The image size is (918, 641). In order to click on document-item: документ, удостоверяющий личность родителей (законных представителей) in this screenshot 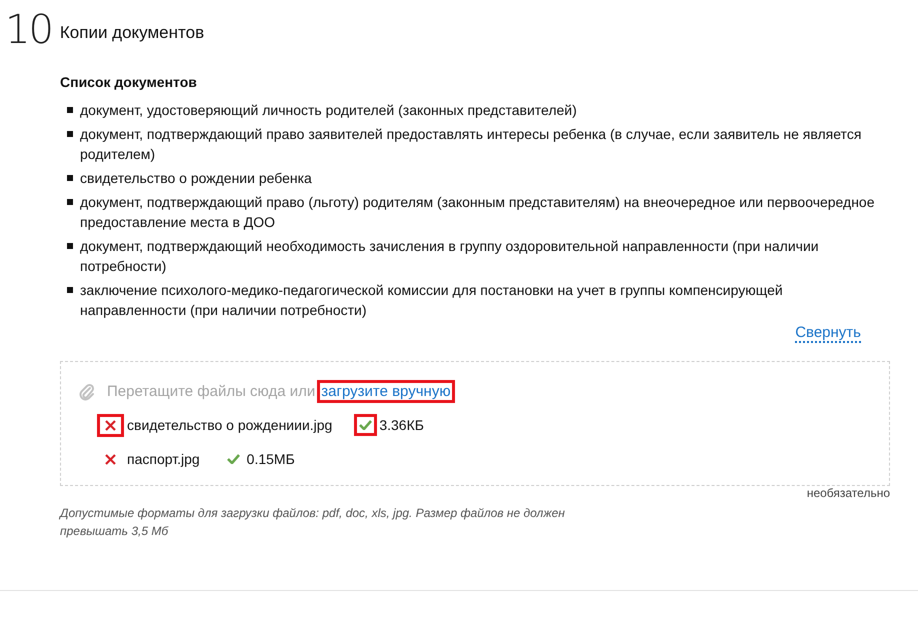, I will do `click(328, 110)`.